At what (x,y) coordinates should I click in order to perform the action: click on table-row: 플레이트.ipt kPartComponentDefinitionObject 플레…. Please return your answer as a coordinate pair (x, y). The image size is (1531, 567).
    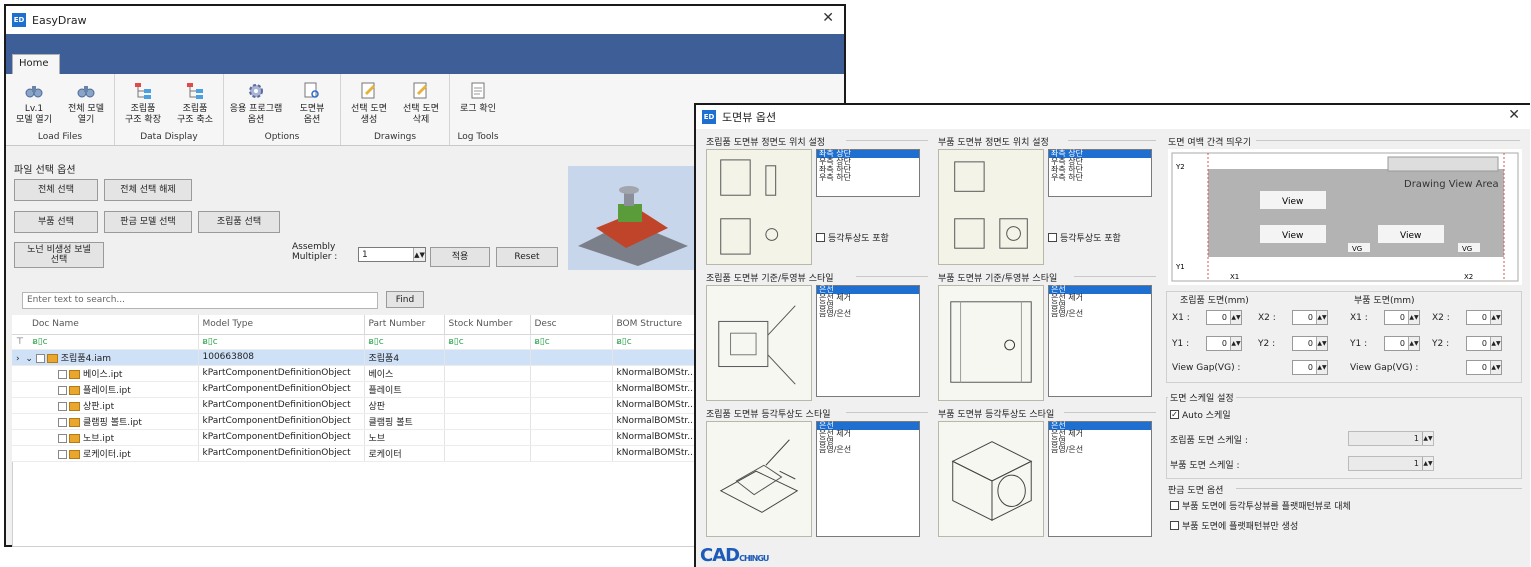
    Looking at the image, I should click on (355, 389).